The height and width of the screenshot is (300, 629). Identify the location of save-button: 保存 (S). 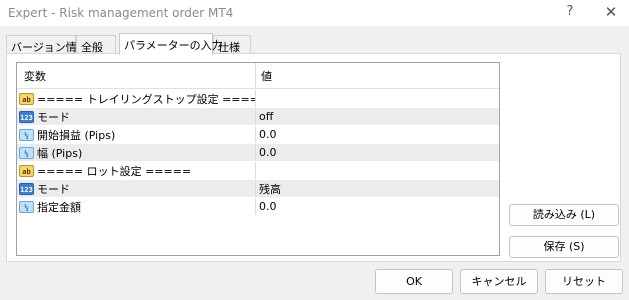
(564, 247).